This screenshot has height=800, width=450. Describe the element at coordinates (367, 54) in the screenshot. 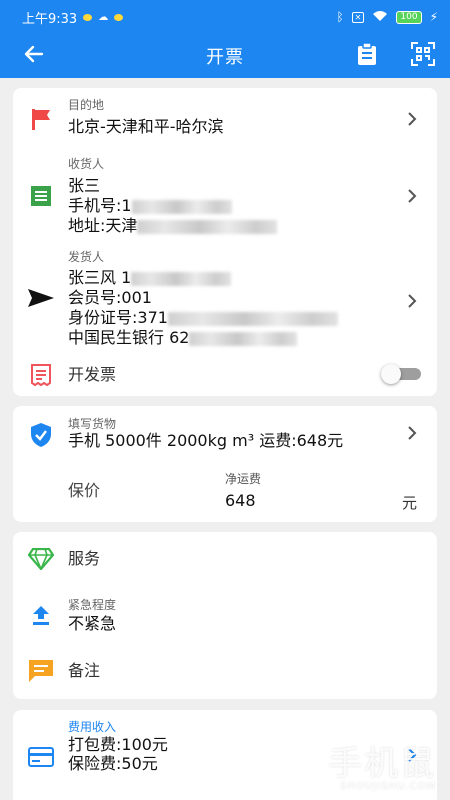

I see `clipboard-icon` at that location.